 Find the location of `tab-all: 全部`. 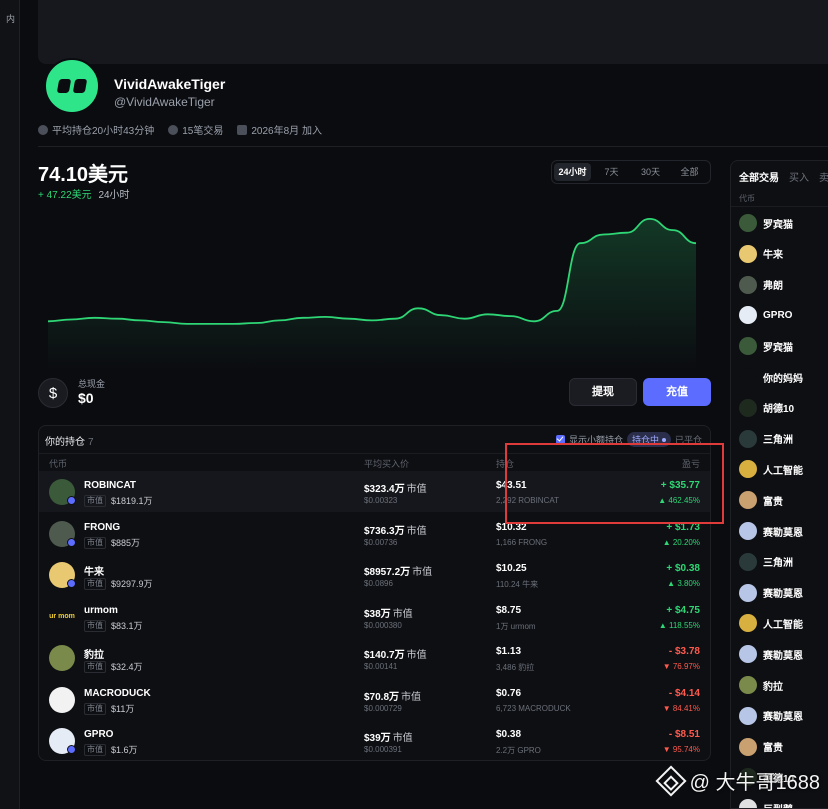

tab-all: 全部 is located at coordinates (689, 172).